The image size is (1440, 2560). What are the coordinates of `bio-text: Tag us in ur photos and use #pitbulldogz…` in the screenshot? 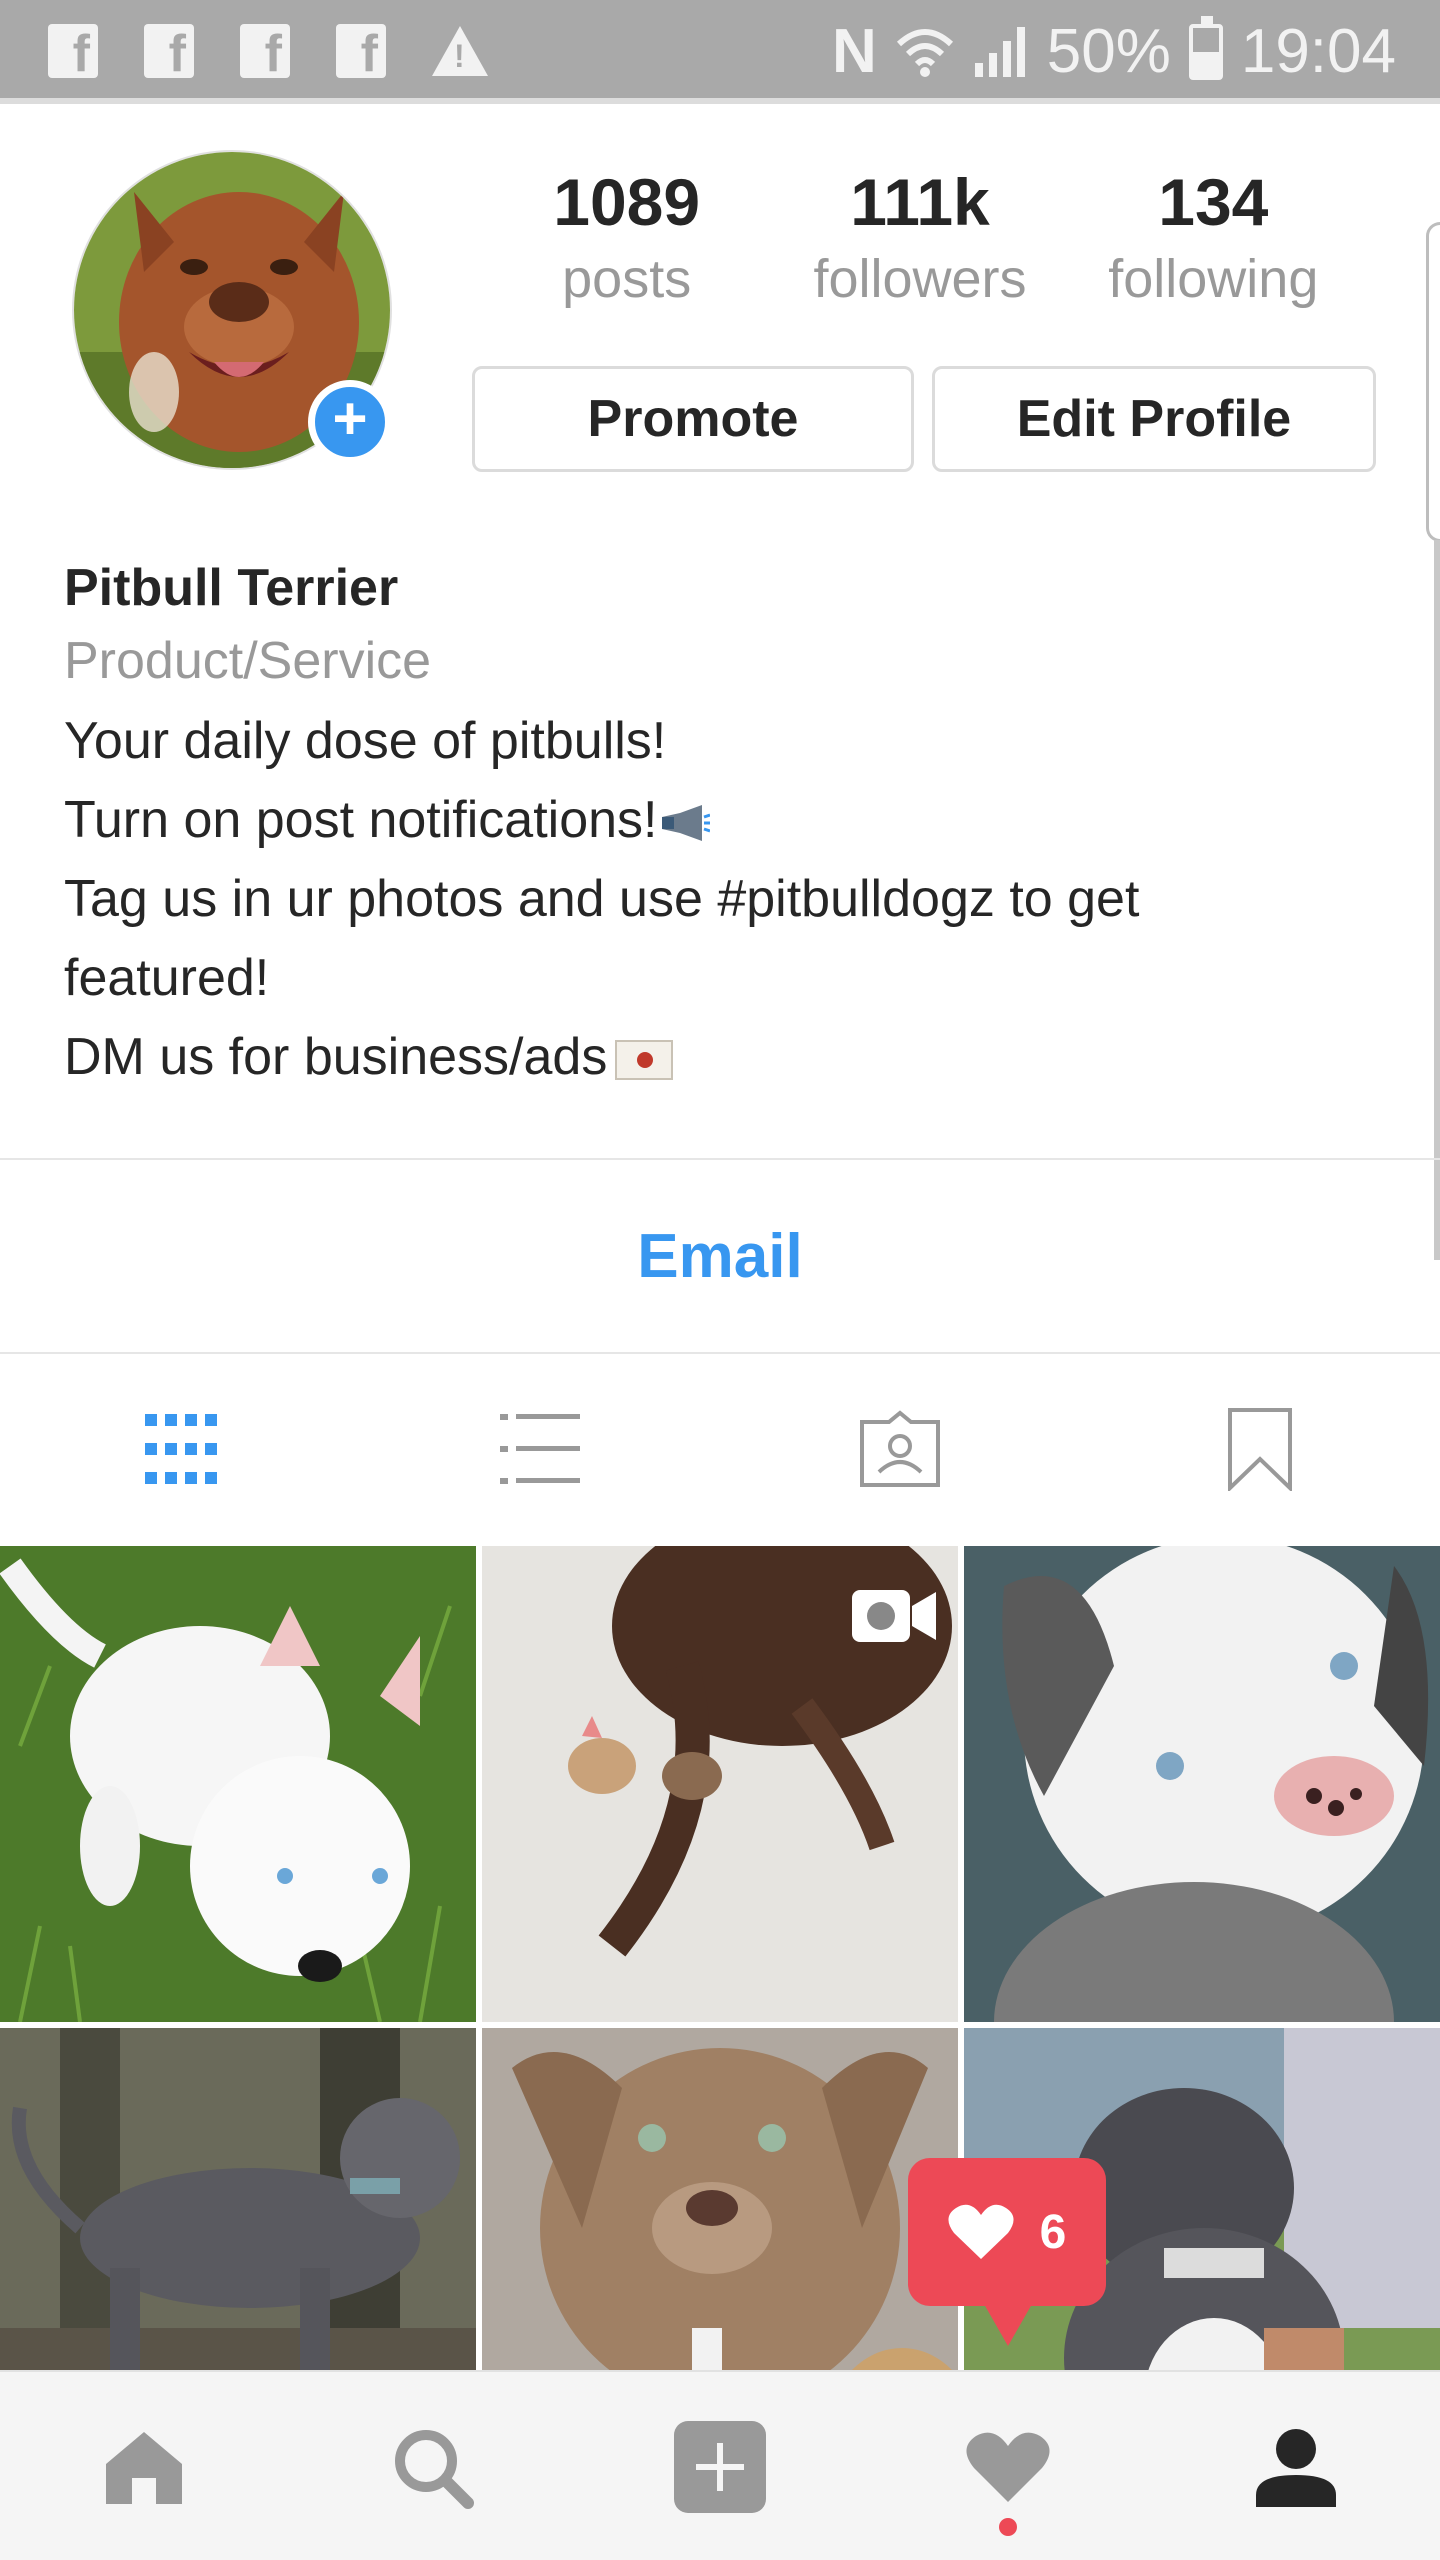 It's located at (601, 899).